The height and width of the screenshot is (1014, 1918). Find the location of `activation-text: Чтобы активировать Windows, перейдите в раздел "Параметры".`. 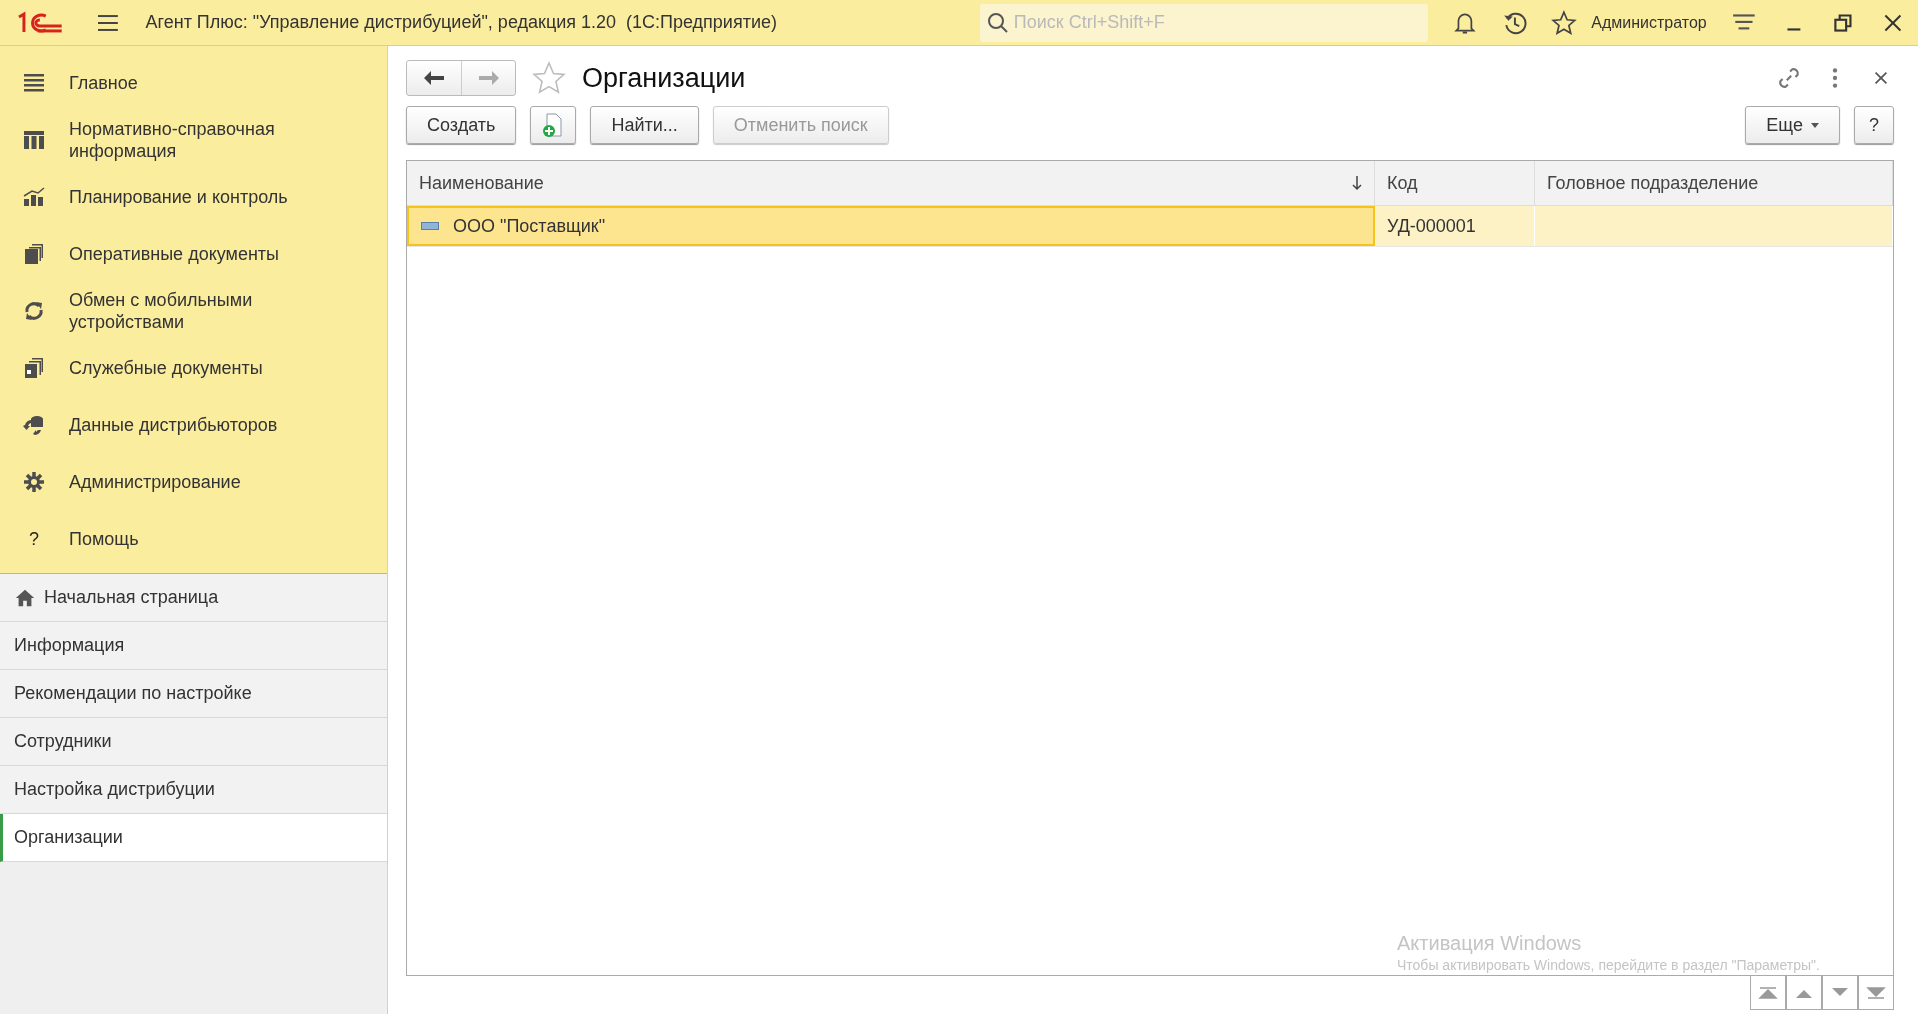

activation-text: Чтобы активировать Windows, перейдите в раздел "Параметры". is located at coordinates (1608, 965).